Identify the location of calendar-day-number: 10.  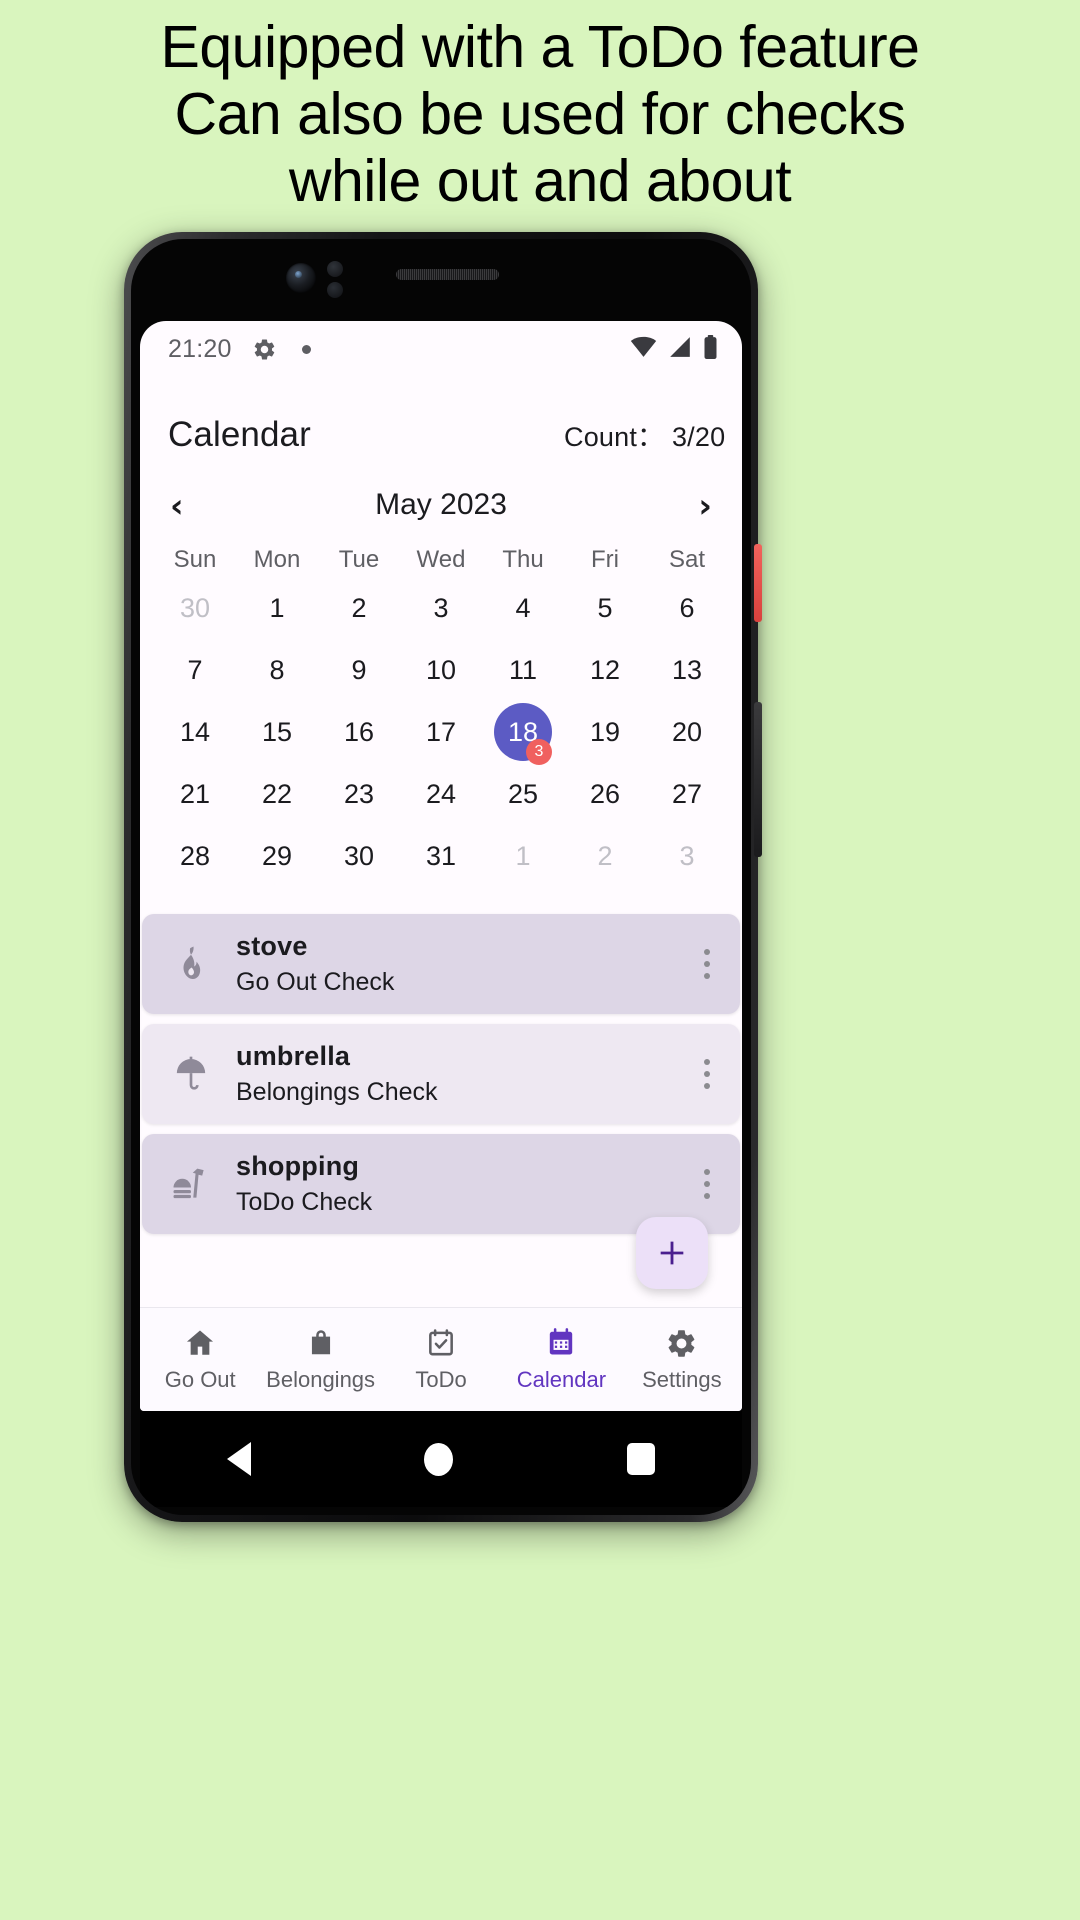
(441, 669).